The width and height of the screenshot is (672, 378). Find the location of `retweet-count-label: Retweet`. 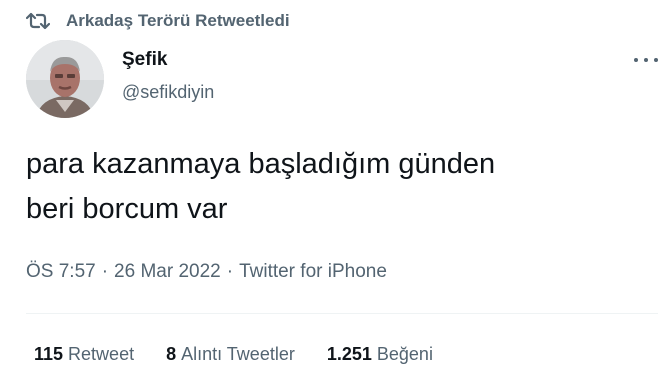

retweet-count-label: Retweet is located at coordinates (101, 354).